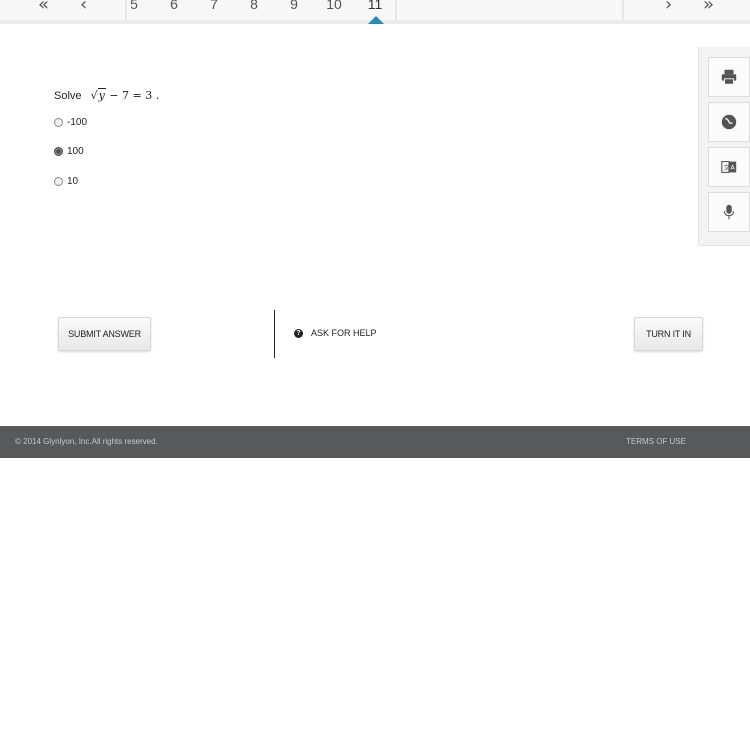 This screenshot has height=750, width=750. What do you see at coordinates (58, 151) in the screenshot?
I see `radio-button-checked` at bounding box center [58, 151].